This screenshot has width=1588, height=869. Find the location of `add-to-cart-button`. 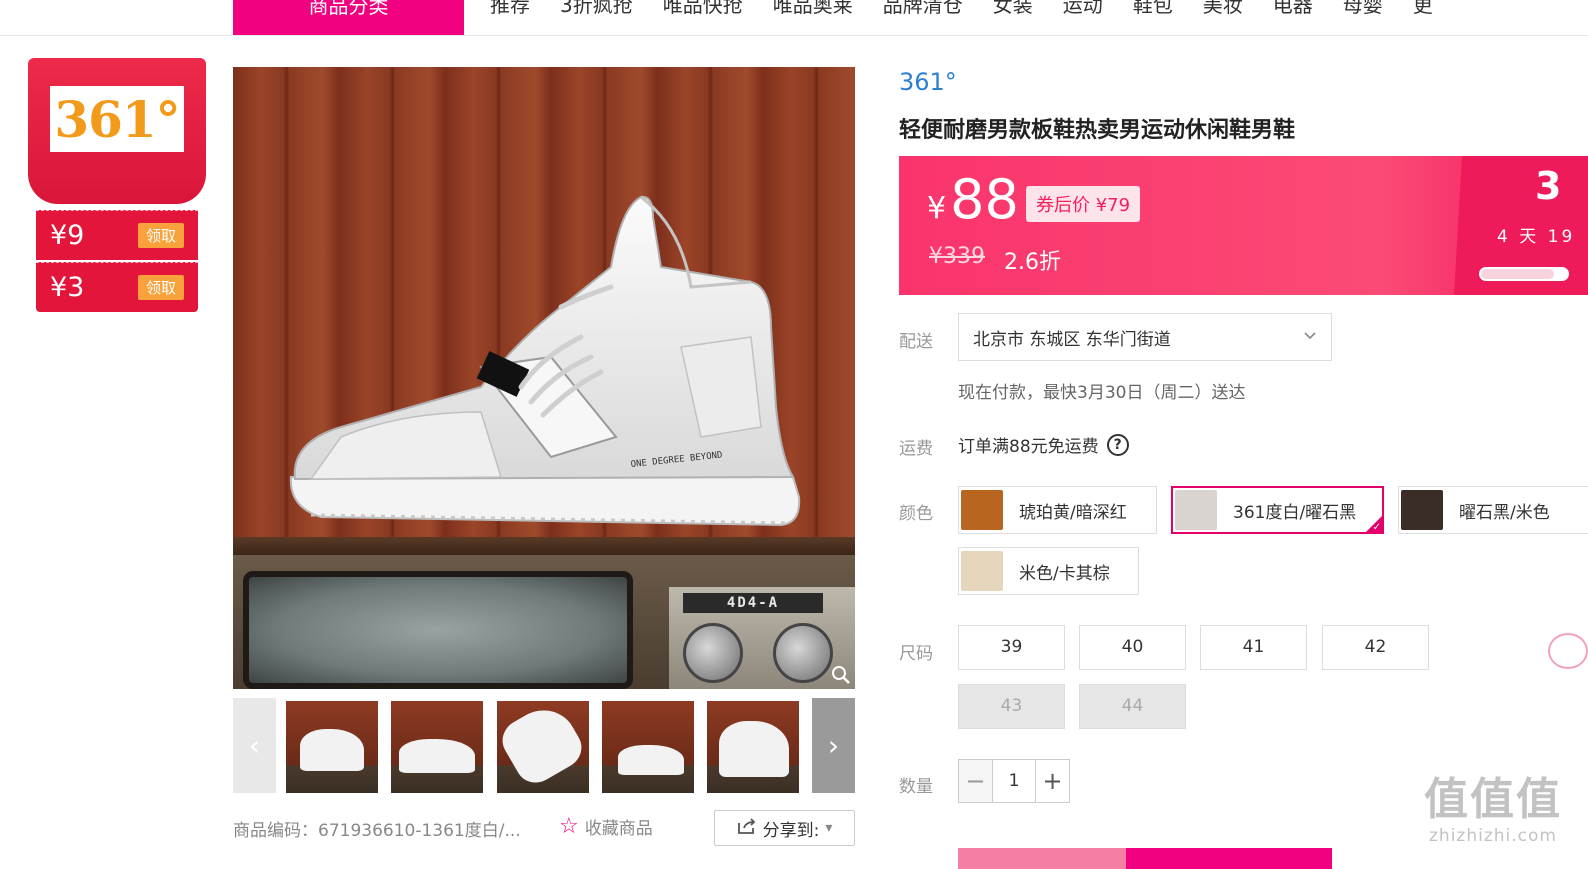

add-to-cart-button is located at coordinates (1042, 858).